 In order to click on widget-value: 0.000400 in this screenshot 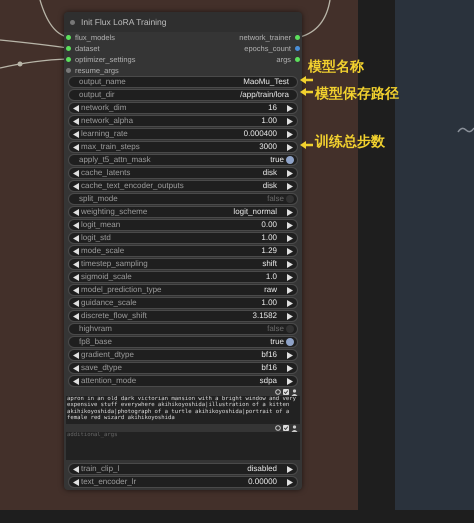, I will do `click(260, 134)`.